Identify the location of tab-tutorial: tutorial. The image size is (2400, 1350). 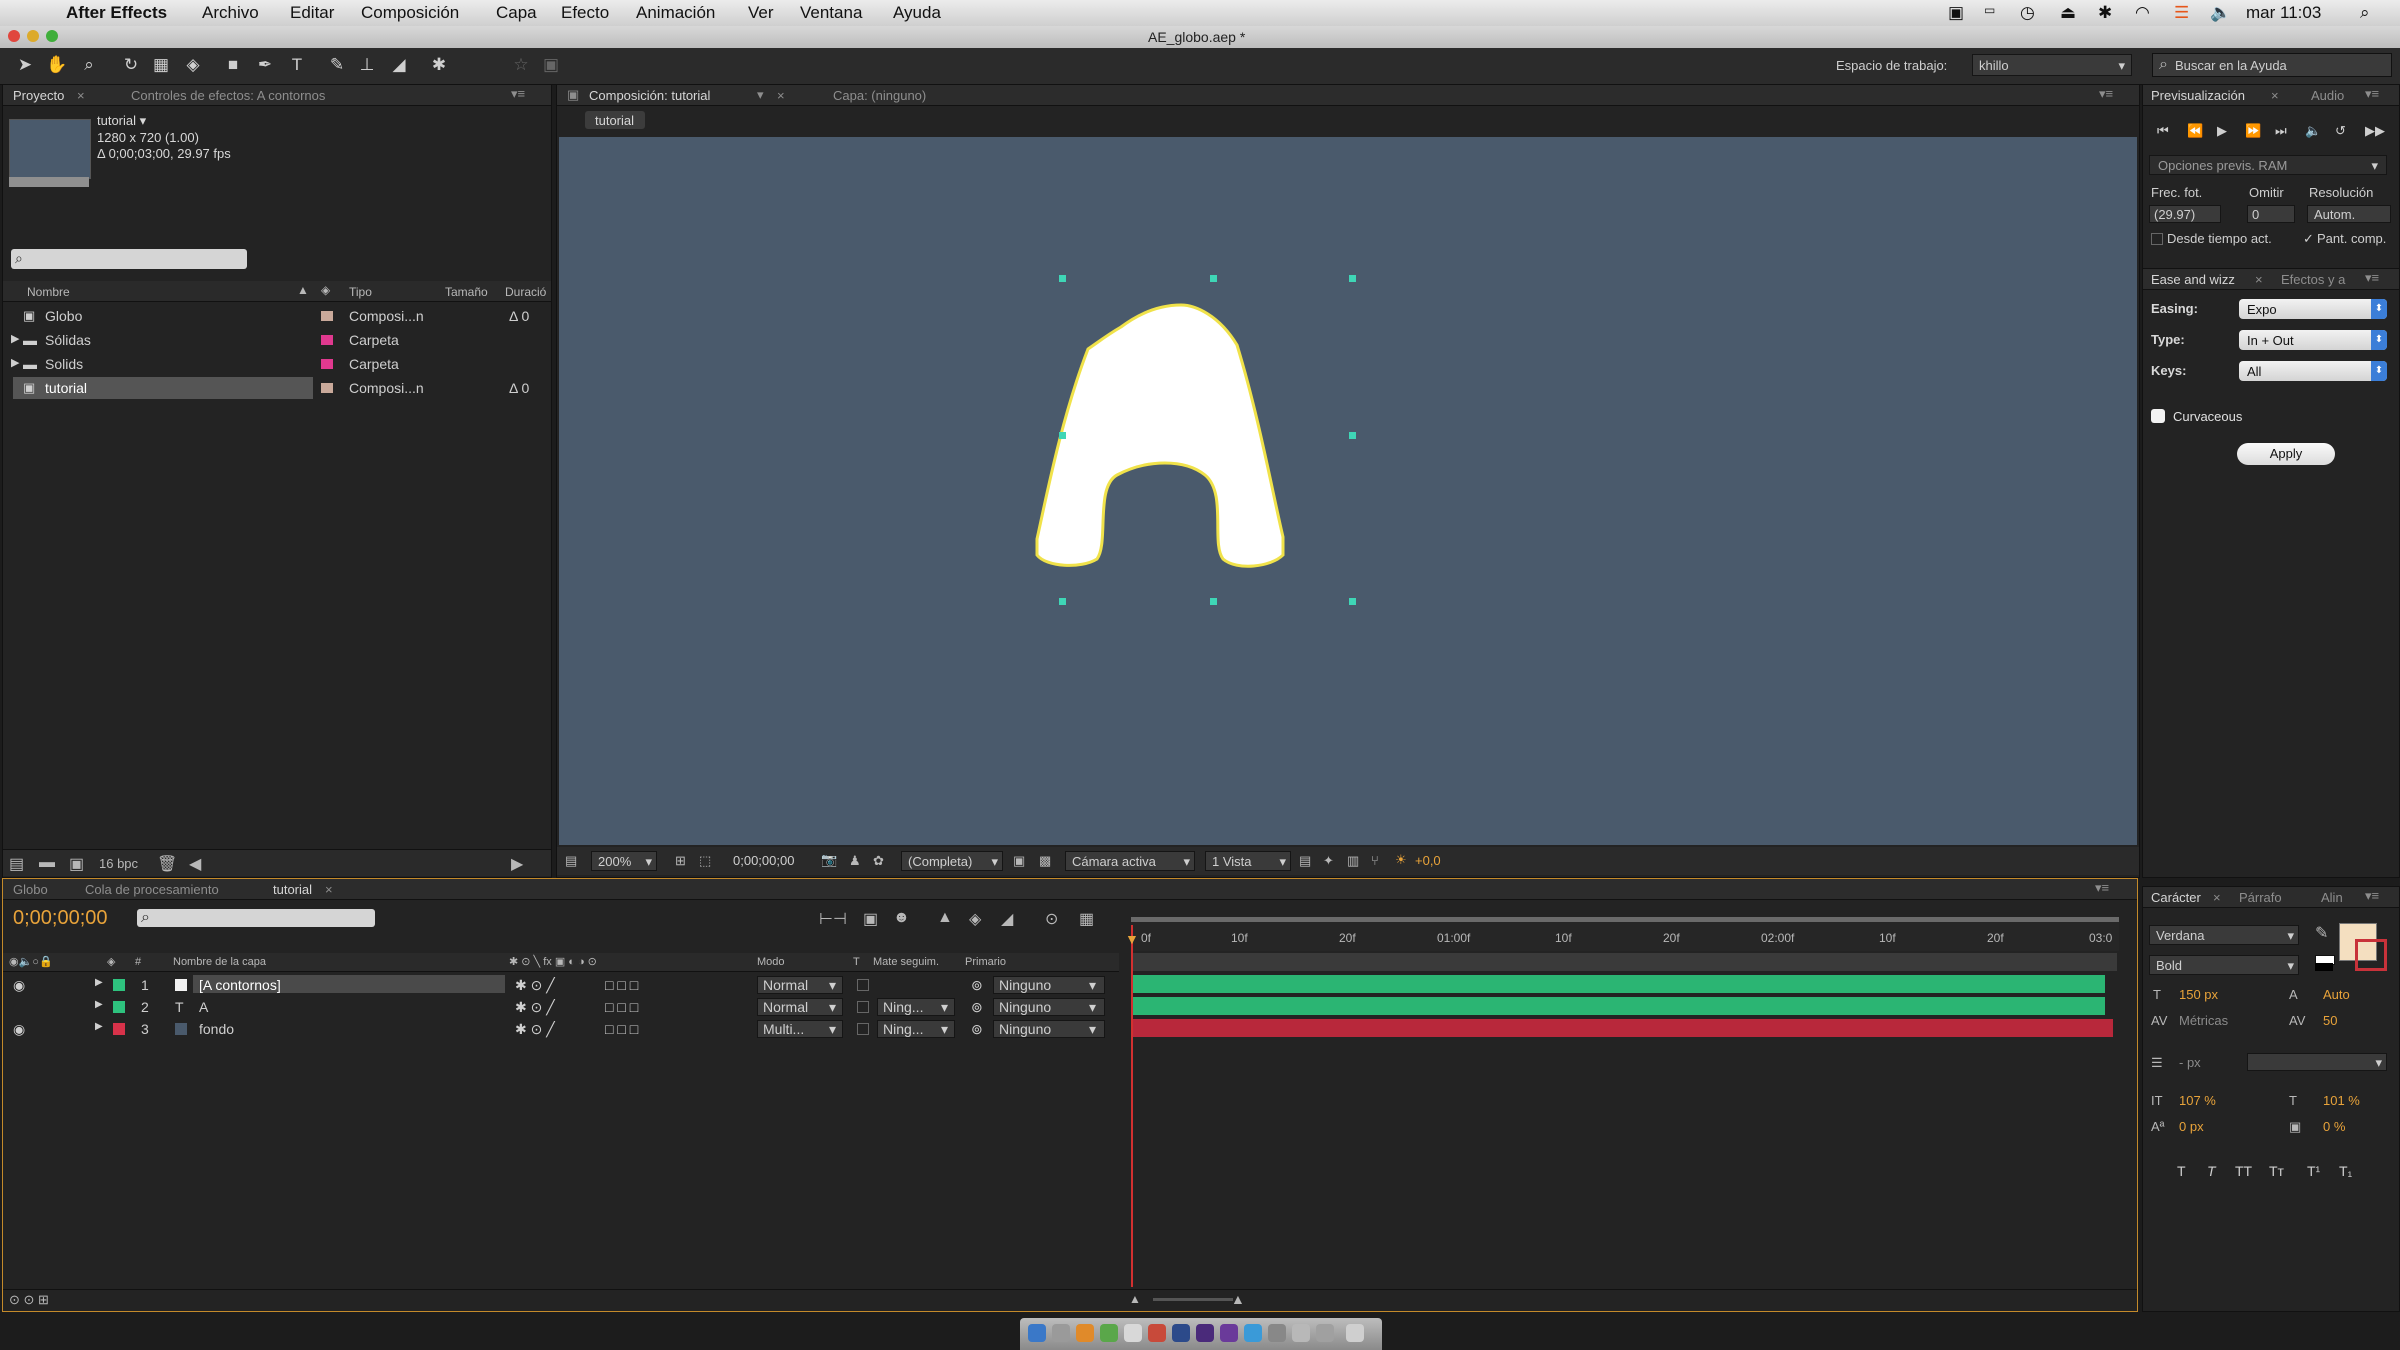
(292, 889).